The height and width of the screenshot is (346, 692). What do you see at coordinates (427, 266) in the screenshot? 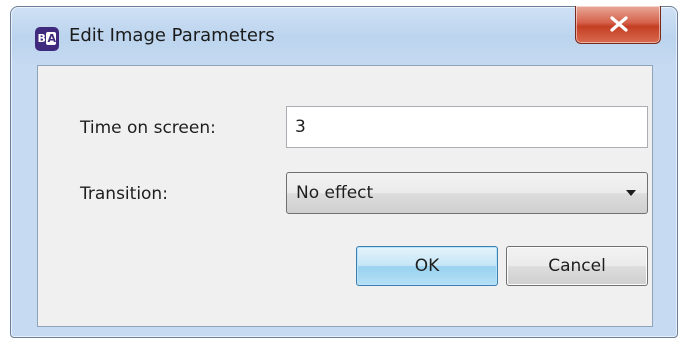
I see `ok-button: OK` at bounding box center [427, 266].